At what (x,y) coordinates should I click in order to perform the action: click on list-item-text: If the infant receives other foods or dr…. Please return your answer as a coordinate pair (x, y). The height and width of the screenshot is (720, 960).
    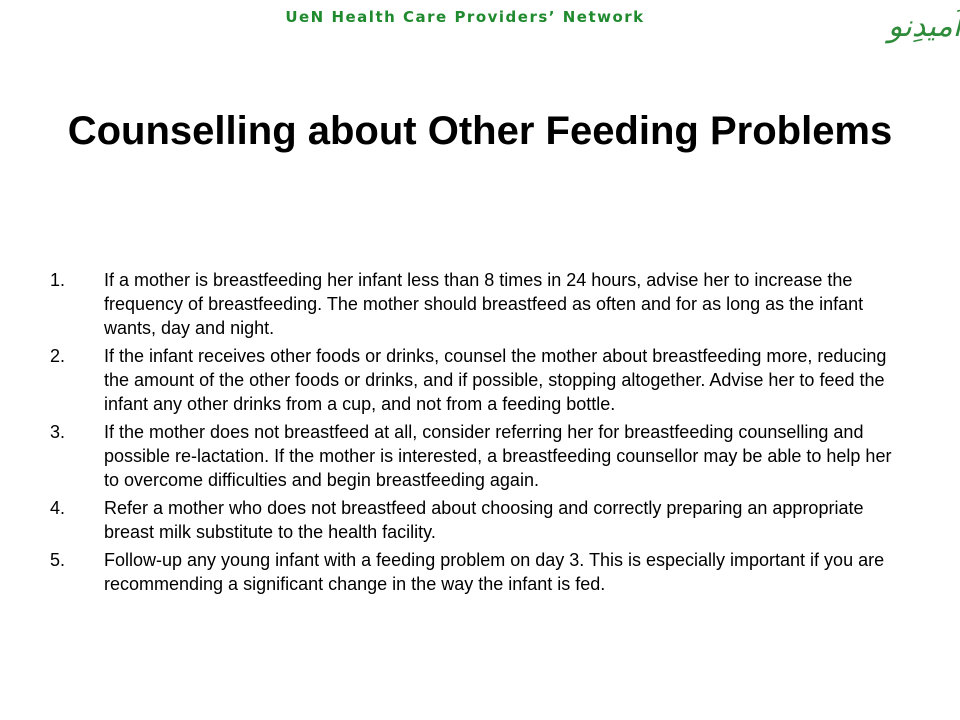
    Looking at the image, I should click on (495, 380).